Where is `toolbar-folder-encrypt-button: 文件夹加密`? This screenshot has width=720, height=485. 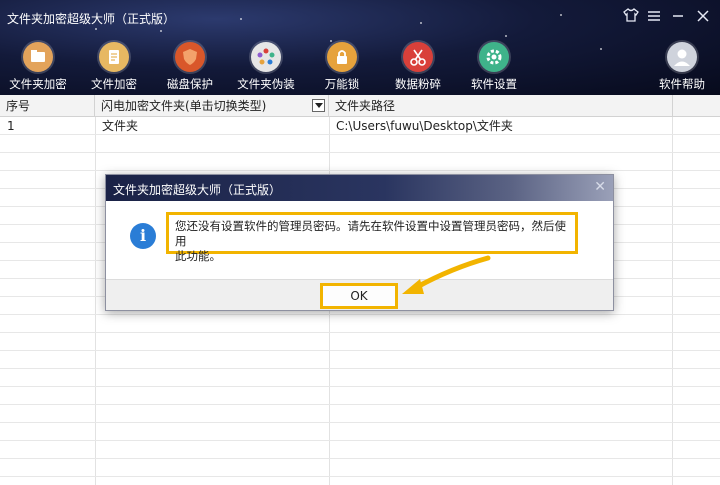
toolbar-folder-encrypt-button: 文件夹加密 is located at coordinates (38, 67).